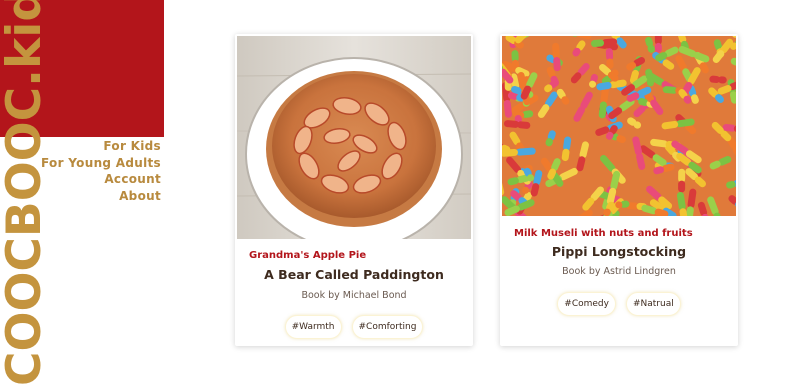 The width and height of the screenshot is (806, 386). Describe the element at coordinates (313, 327) in the screenshot. I see `tag: #Warmth` at that location.